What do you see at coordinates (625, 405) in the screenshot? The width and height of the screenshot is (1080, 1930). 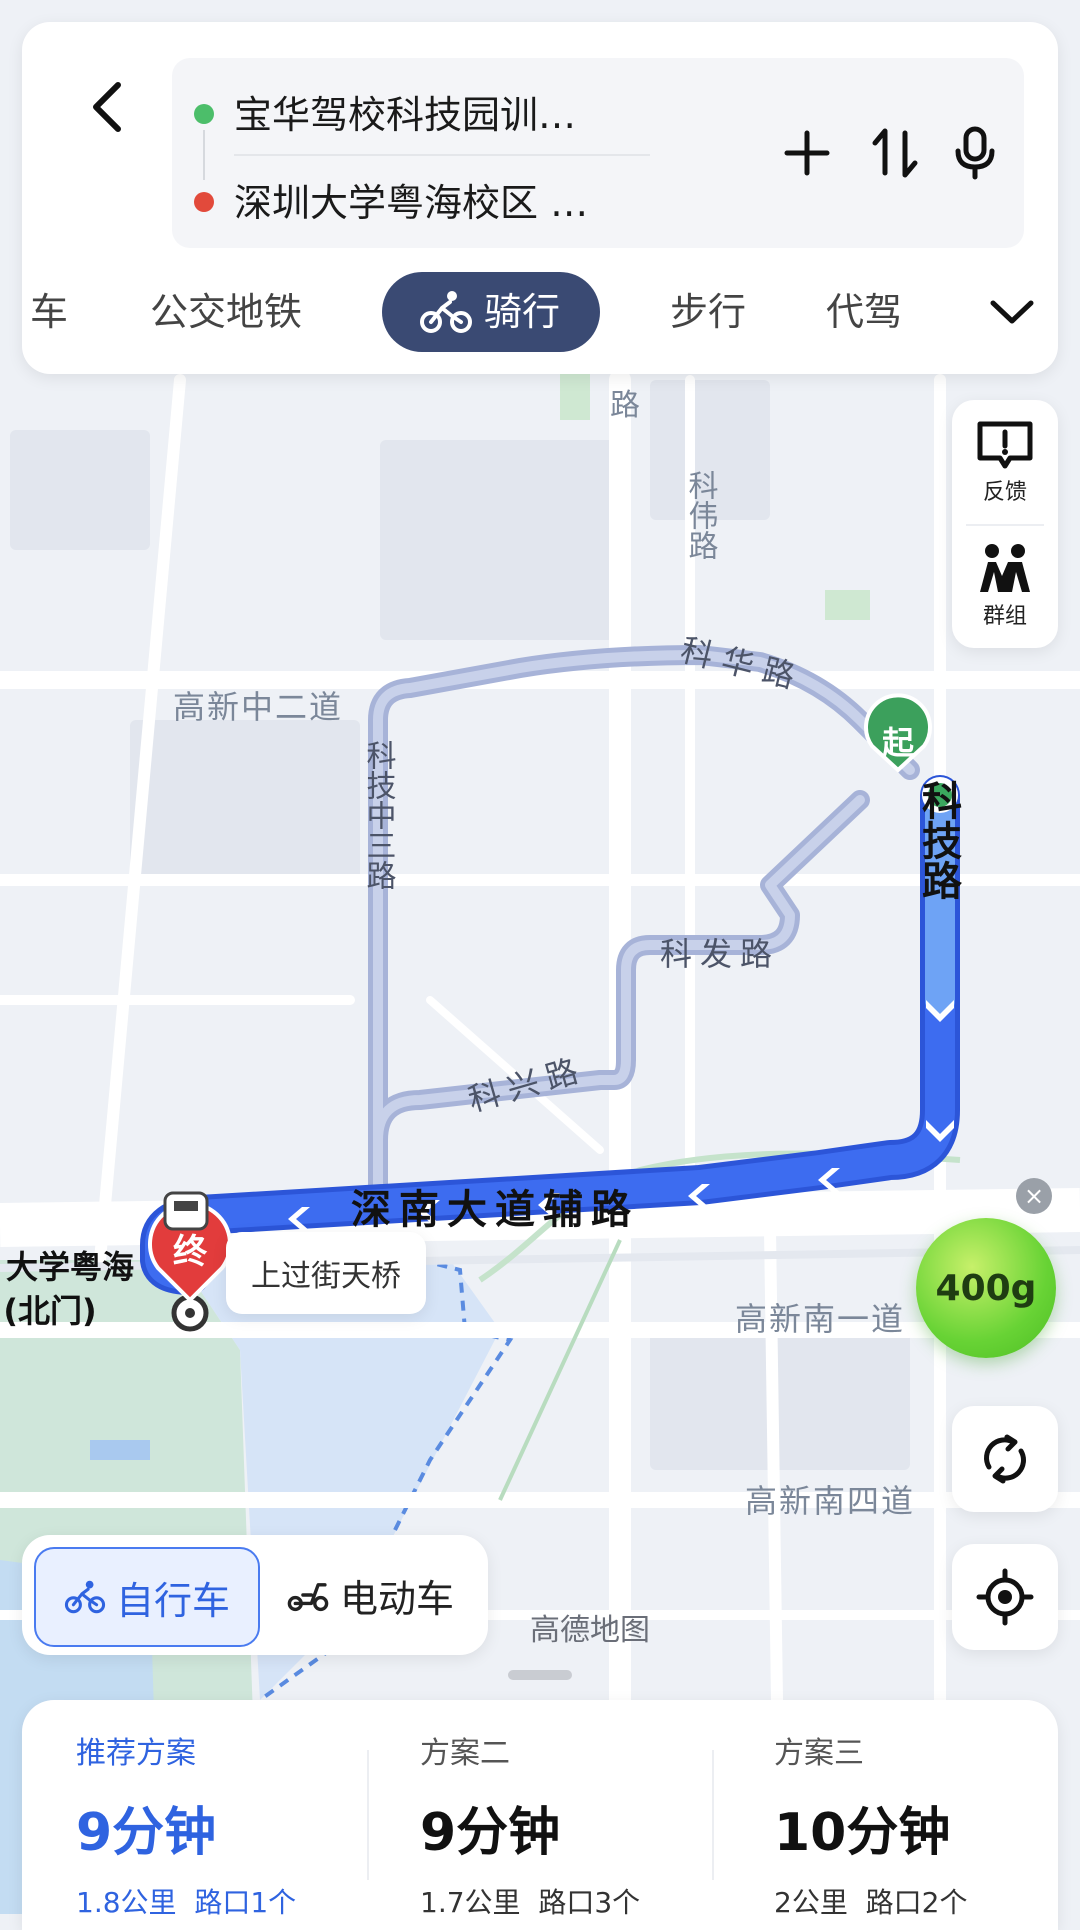 I see `road-label-lu: 路` at bounding box center [625, 405].